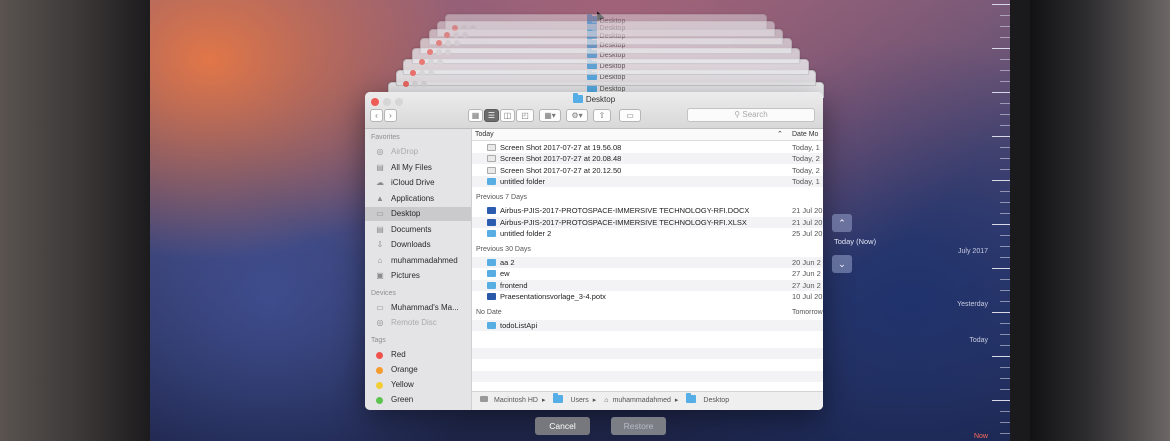 This screenshot has width=1170, height=441. Describe the element at coordinates (647, 285) in the screenshot. I see `file-row: frontend 27 Jun 2` at that location.